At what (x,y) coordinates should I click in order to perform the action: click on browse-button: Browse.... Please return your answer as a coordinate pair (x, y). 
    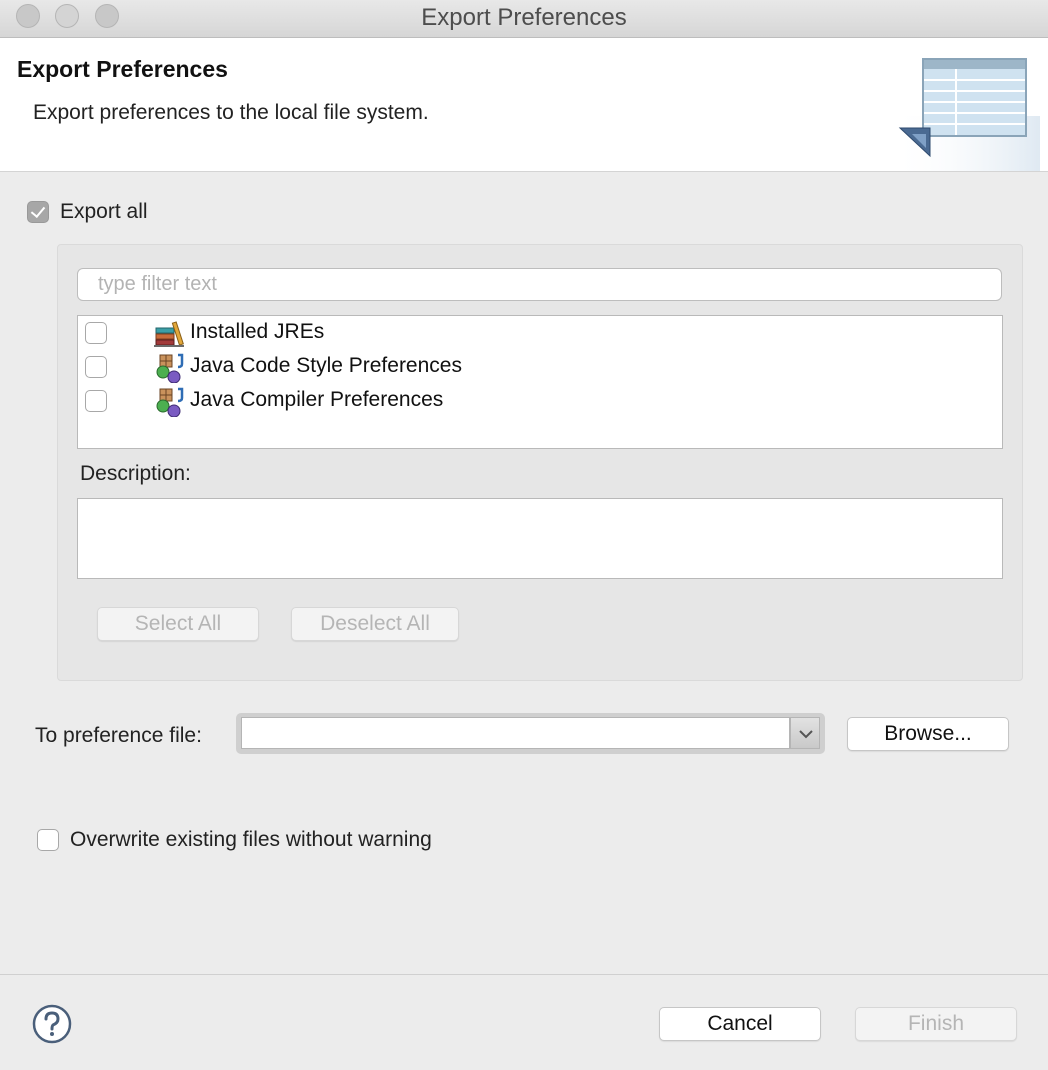
    Looking at the image, I should click on (928, 734).